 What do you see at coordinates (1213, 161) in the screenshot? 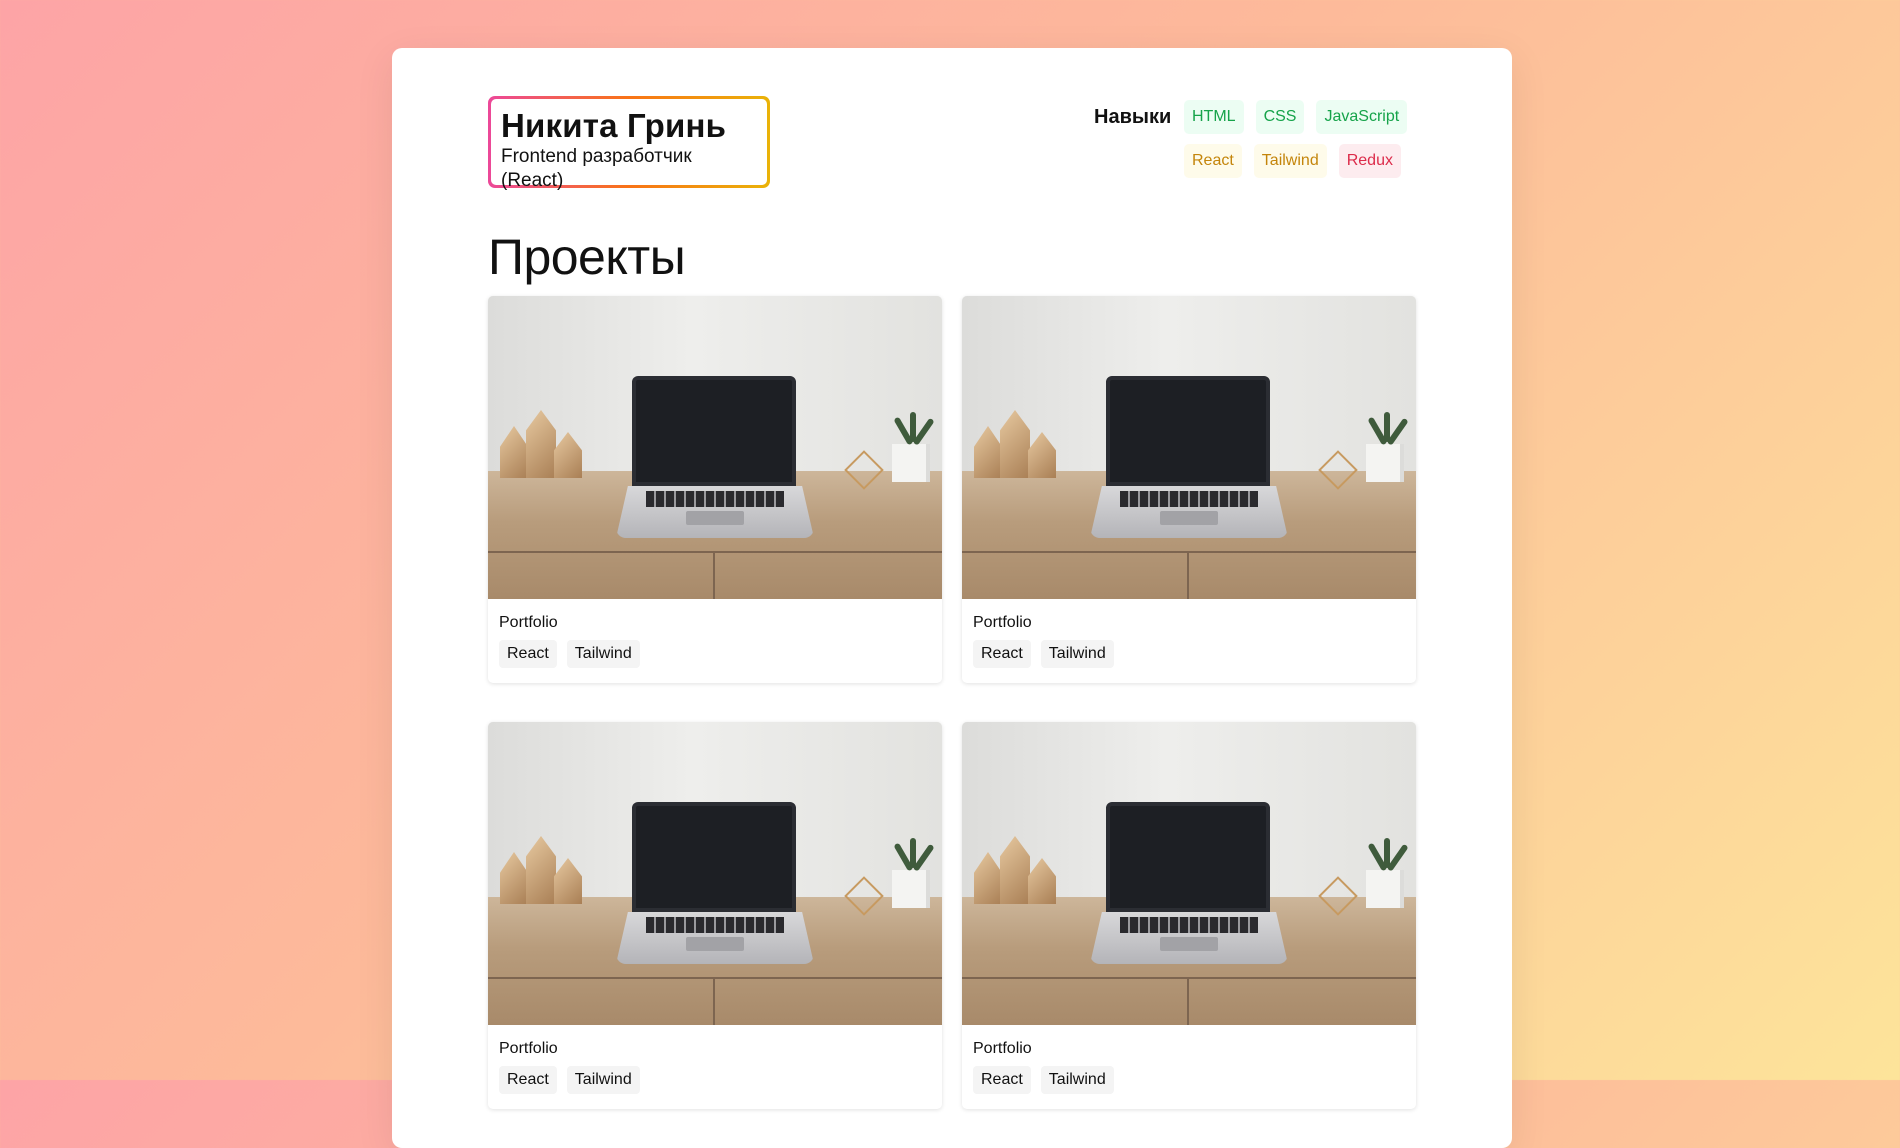
I see `skill-chip-react: React` at bounding box center [1213, 161].